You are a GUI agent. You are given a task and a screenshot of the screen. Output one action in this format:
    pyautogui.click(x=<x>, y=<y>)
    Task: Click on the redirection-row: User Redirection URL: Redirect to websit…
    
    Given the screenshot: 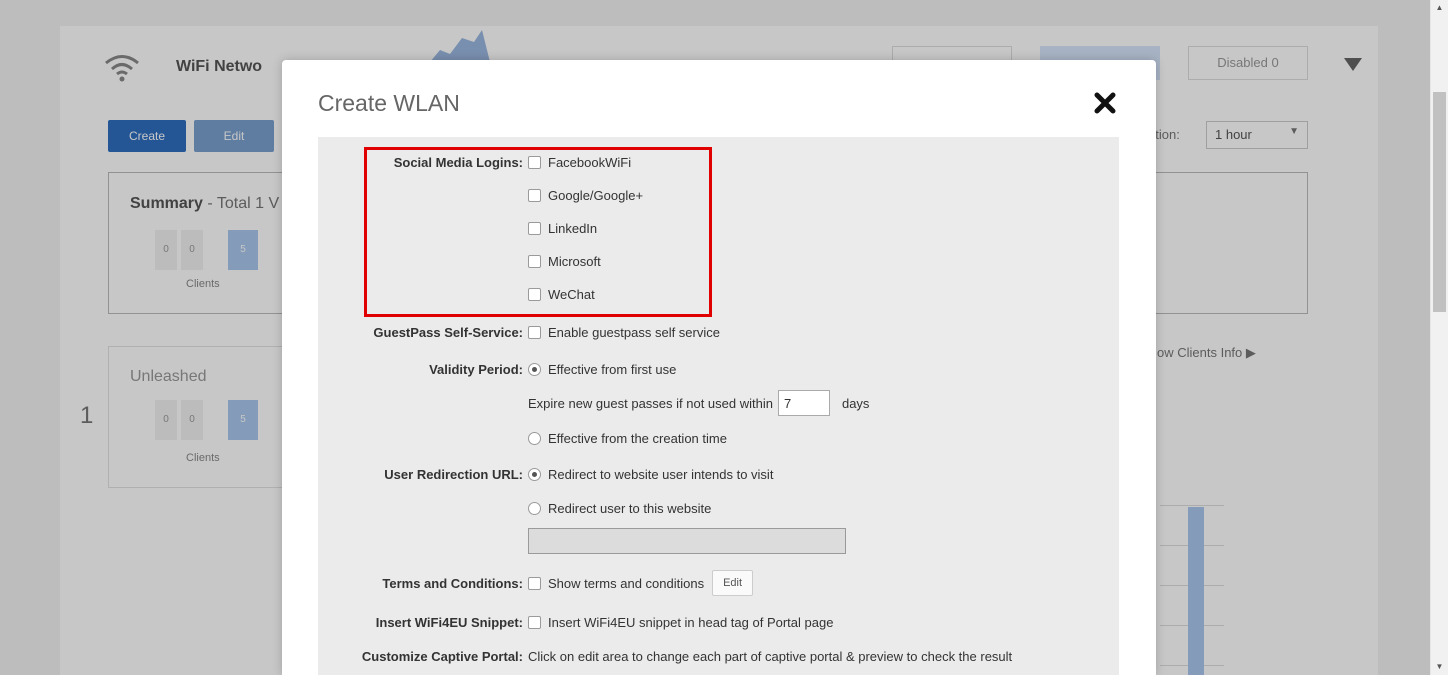 What is the action you would take?
    pyautogui.click(x=718, y=475)
    